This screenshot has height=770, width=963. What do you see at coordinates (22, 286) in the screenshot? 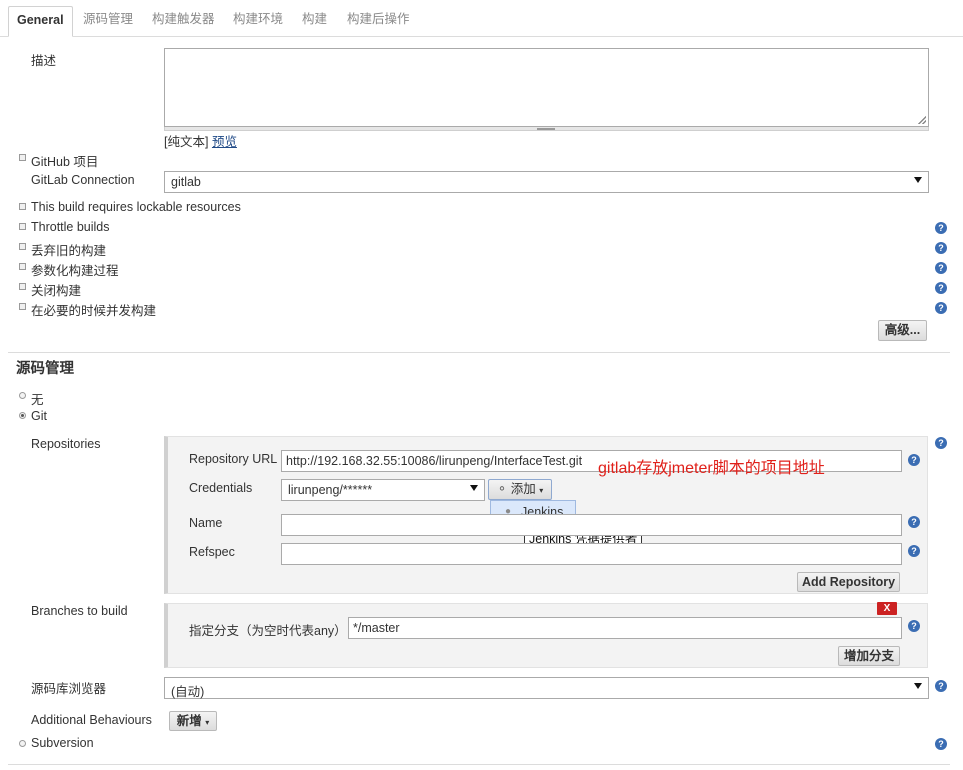
I see `disable-build-checkbox` at bounding box center [22, 286].